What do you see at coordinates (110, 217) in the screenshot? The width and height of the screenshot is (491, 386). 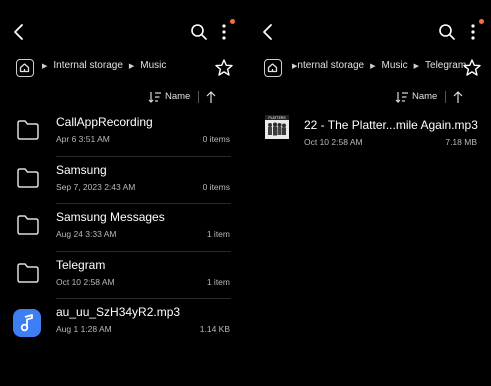 I see `file-name: Samsung Messages` at bounding box center [110, 217].